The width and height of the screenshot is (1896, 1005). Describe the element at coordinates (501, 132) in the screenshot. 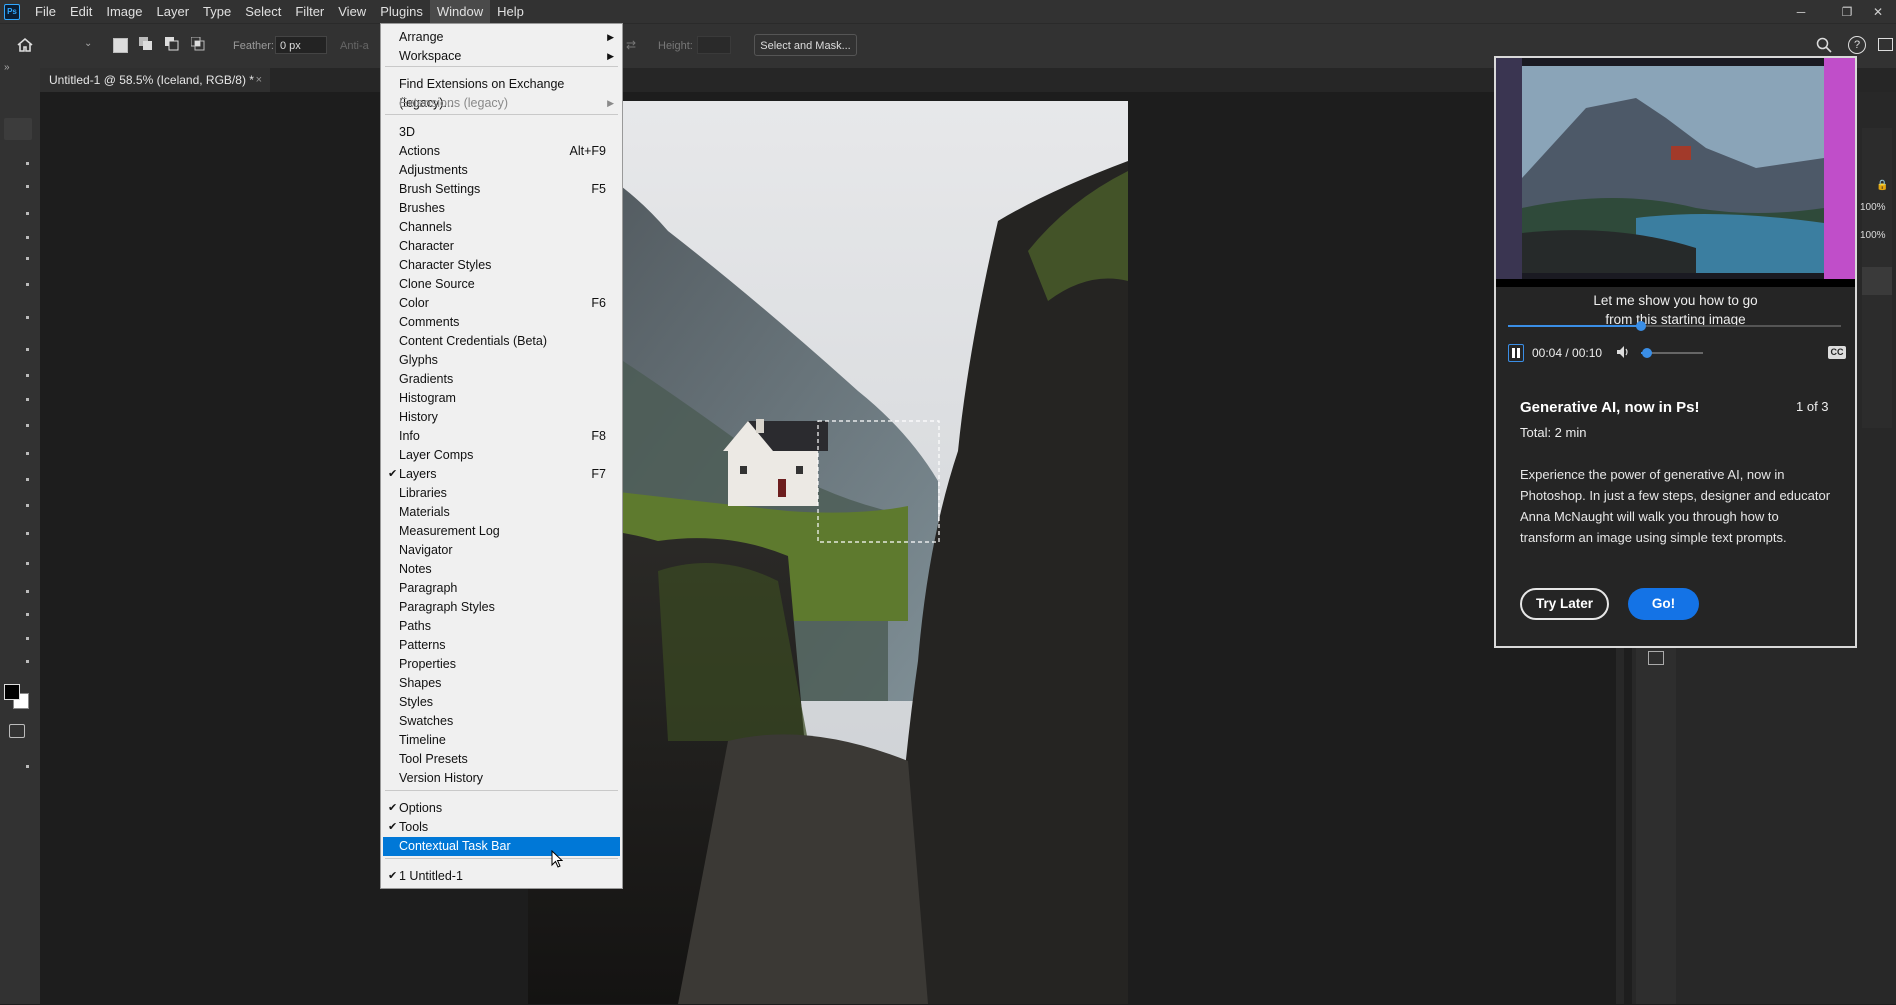

I see `window-menu-item-3d: 3D` at that location.